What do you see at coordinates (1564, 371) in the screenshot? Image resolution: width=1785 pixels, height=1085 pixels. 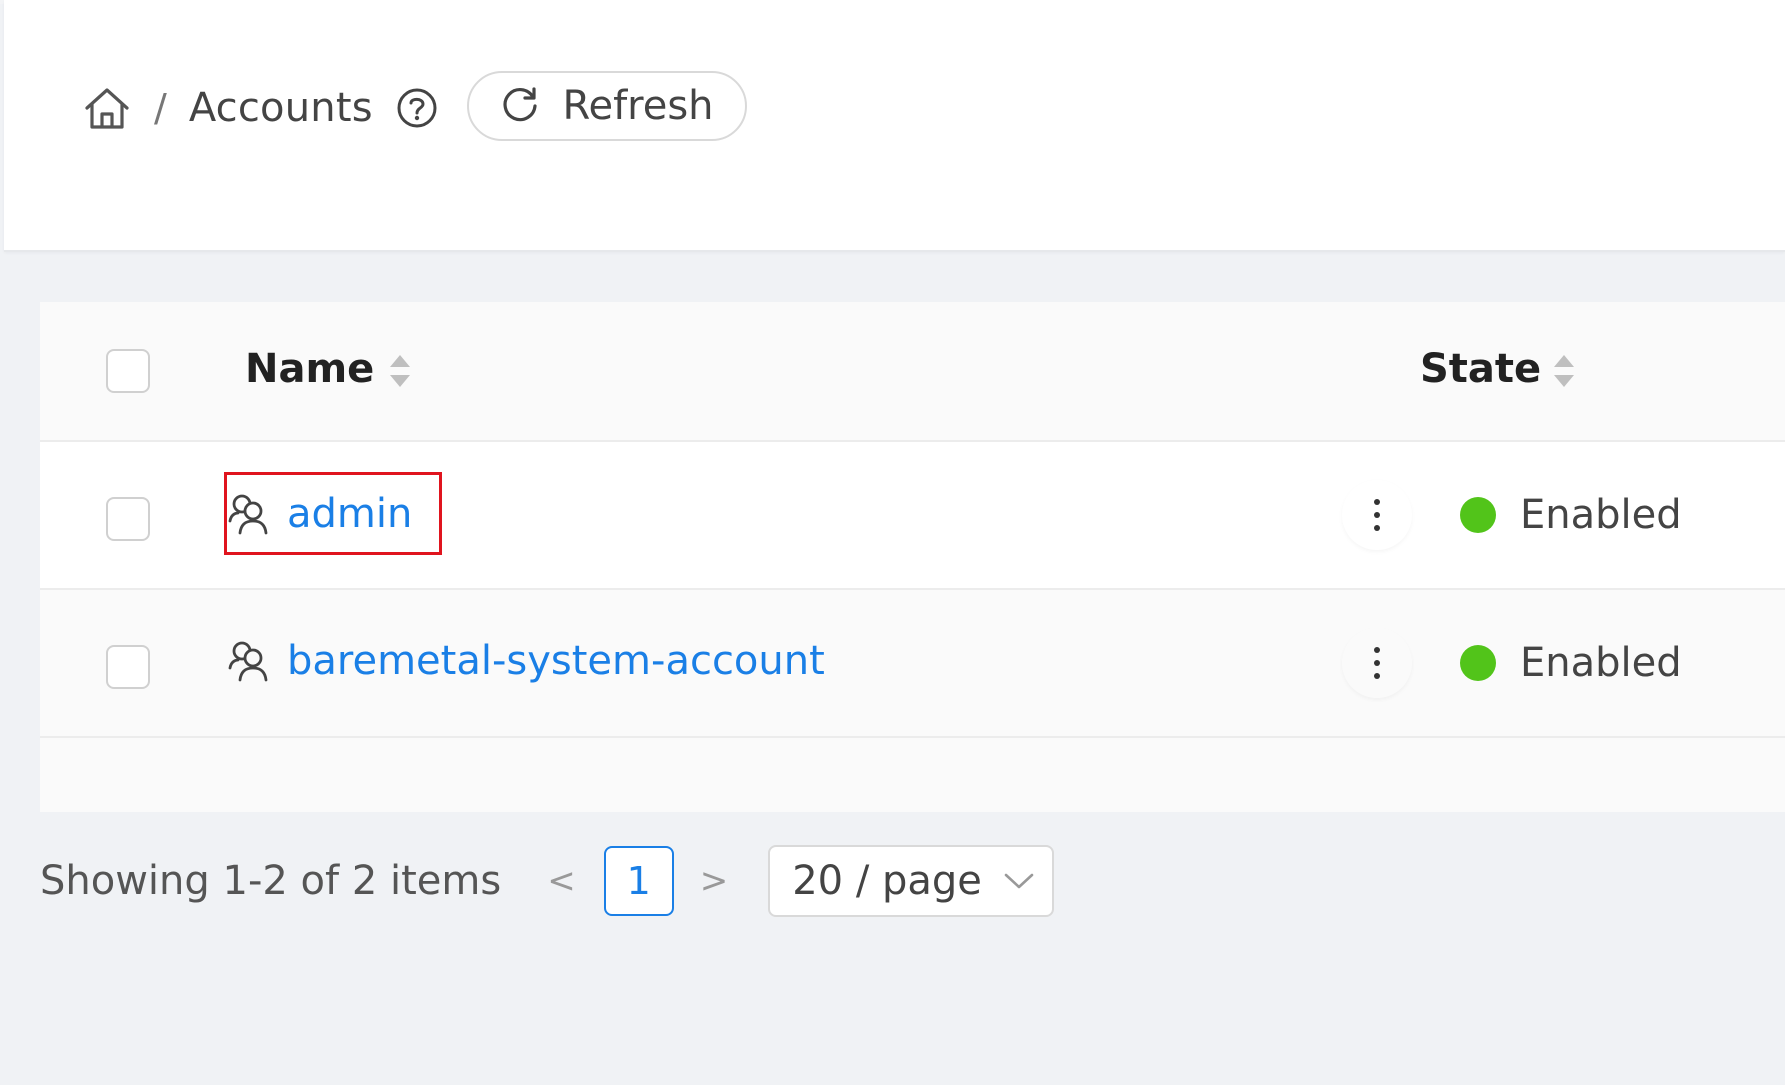 I see `sort-state-icon` at bounding box center [1564, 371].